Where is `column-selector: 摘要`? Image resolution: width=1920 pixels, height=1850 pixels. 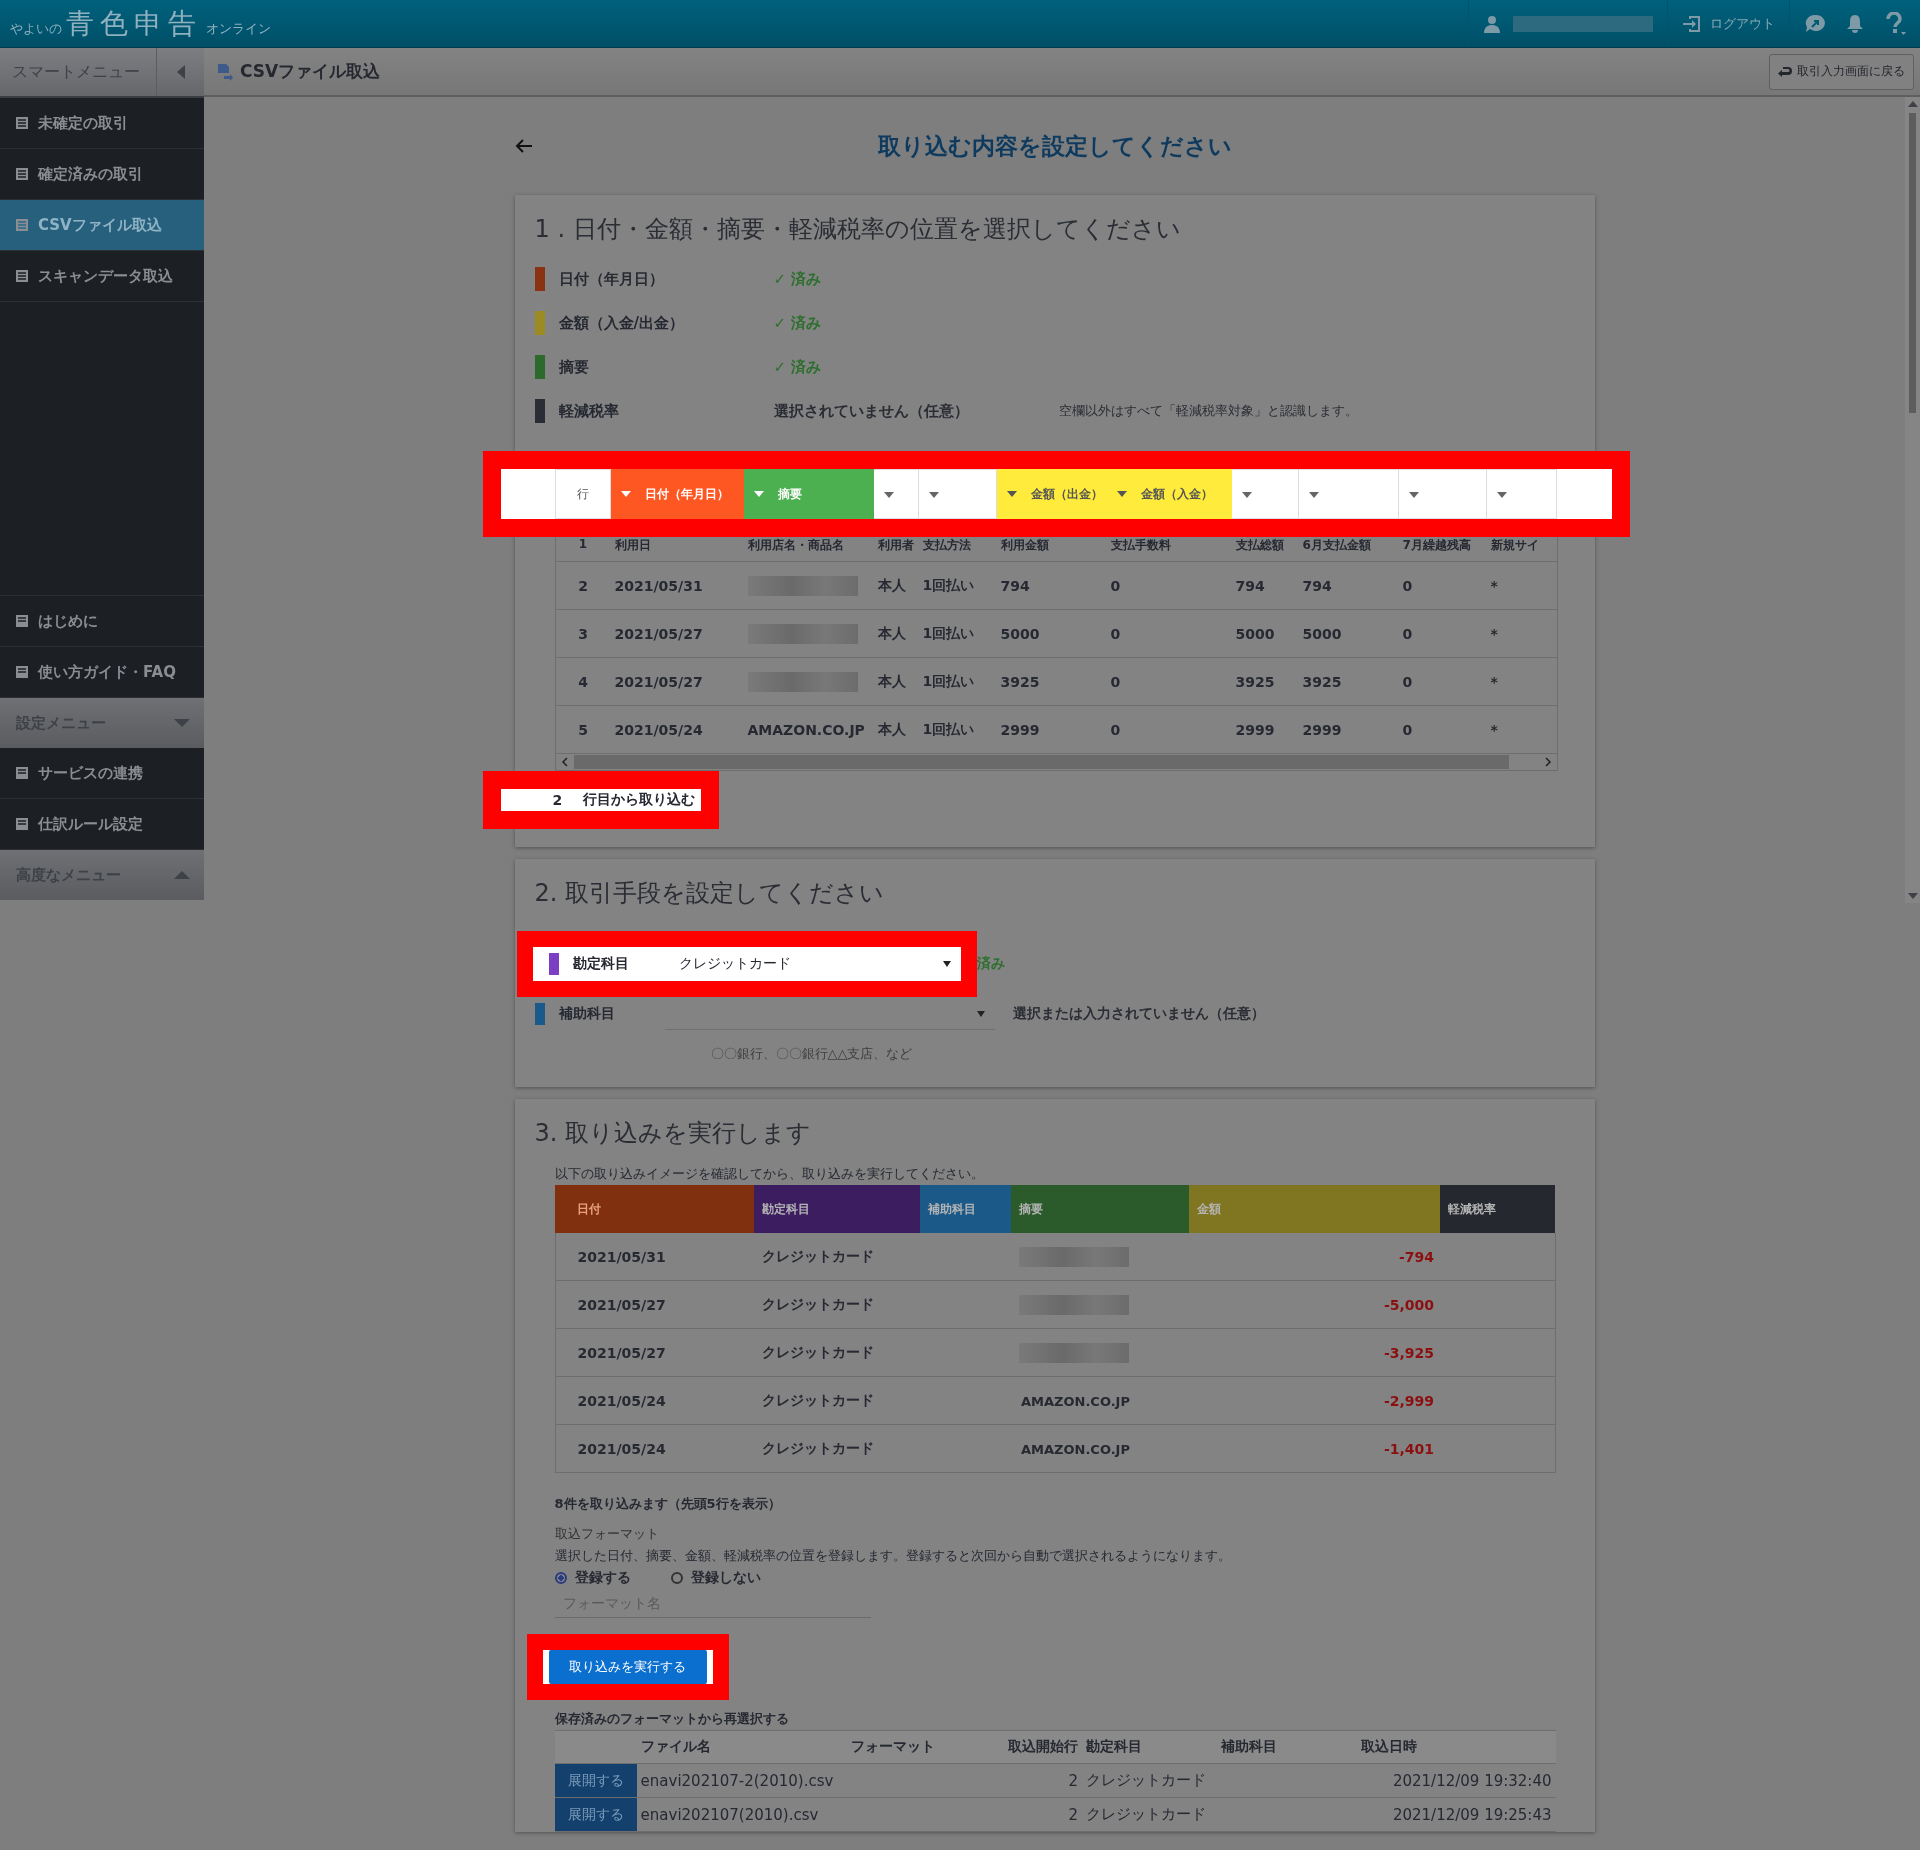 column-selector: 摘要 is located at coordinates (808, 494).